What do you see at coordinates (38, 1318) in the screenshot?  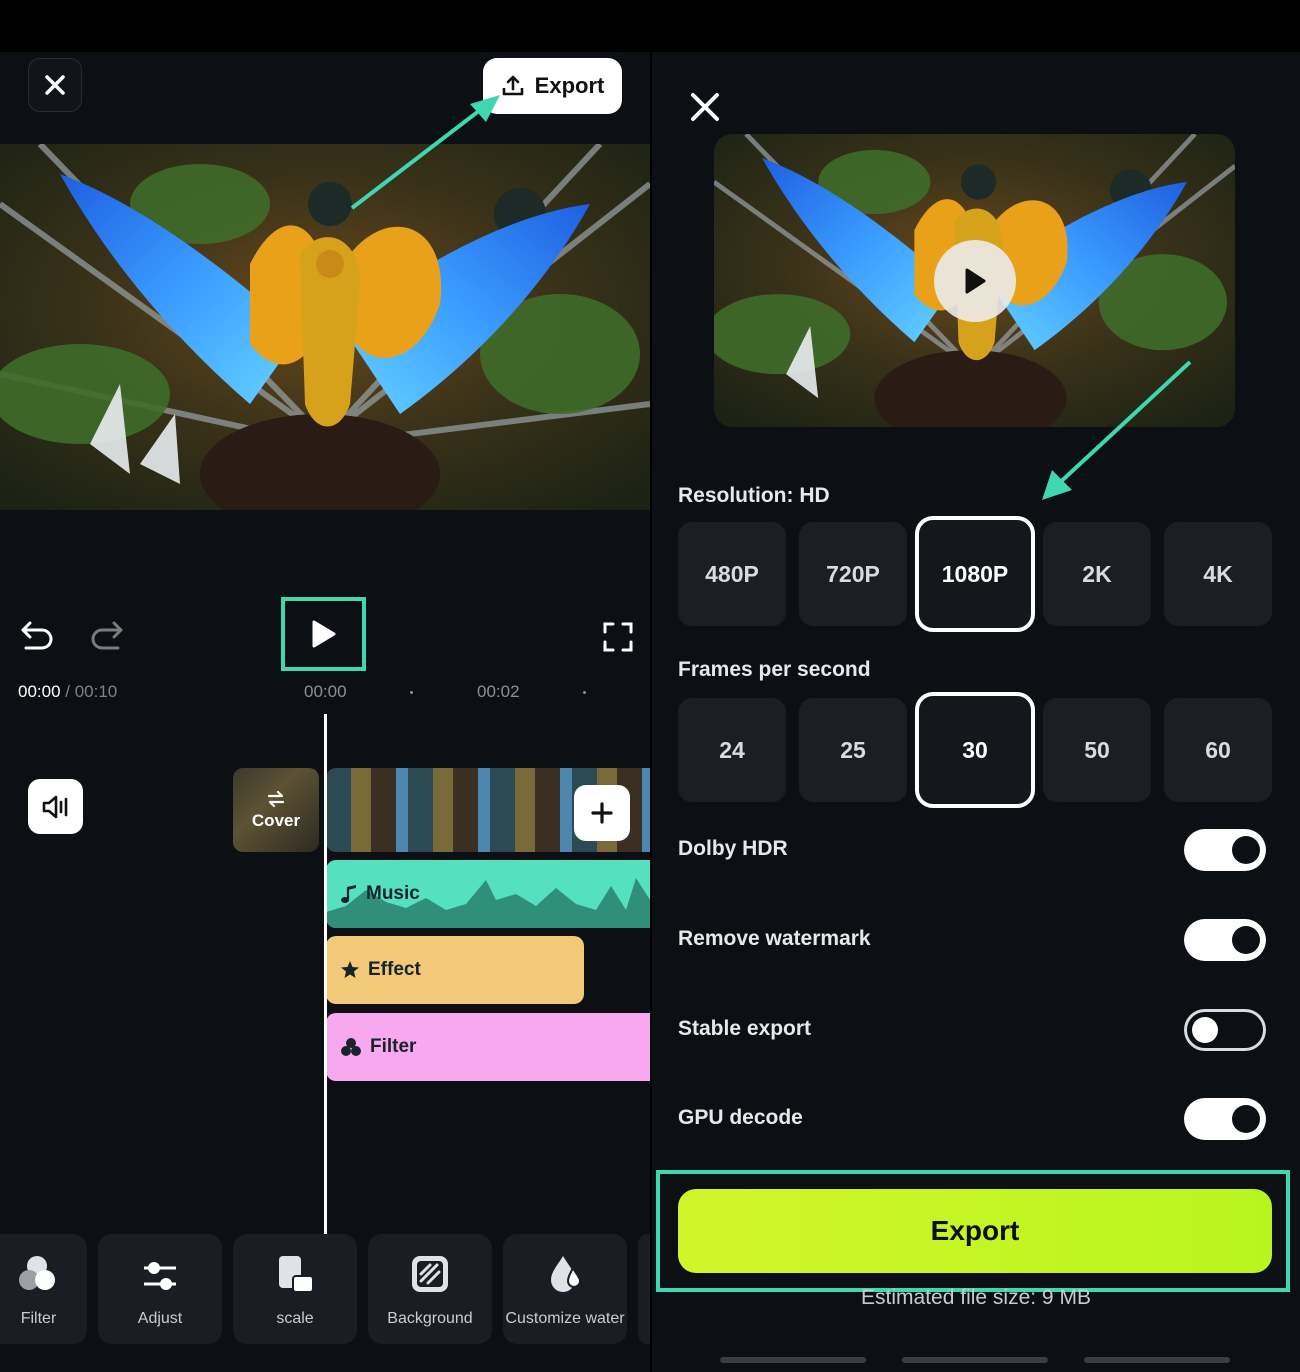 I see `tool-label: Filter` at bounding box center [38, 1318].